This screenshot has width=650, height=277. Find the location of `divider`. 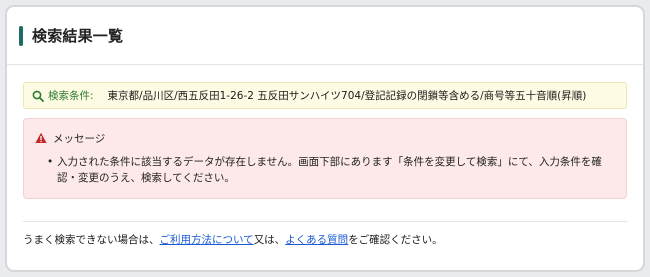

divider is located at coordinates (325, 221).